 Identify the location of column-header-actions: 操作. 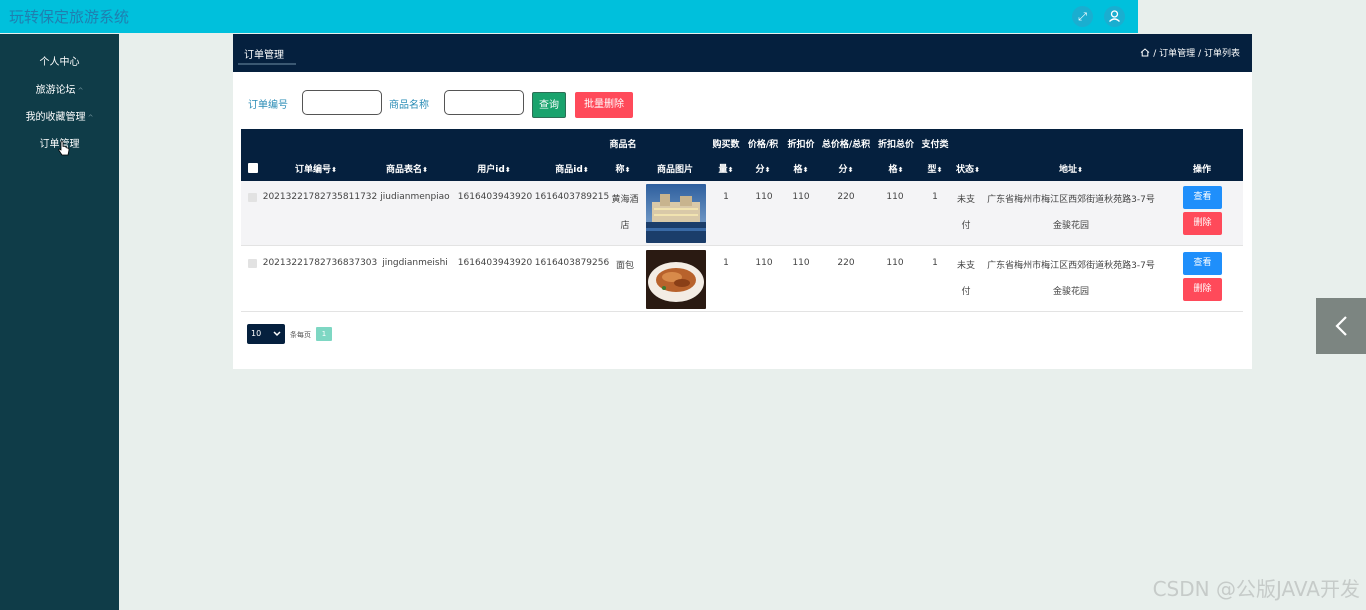
(1202, 170).